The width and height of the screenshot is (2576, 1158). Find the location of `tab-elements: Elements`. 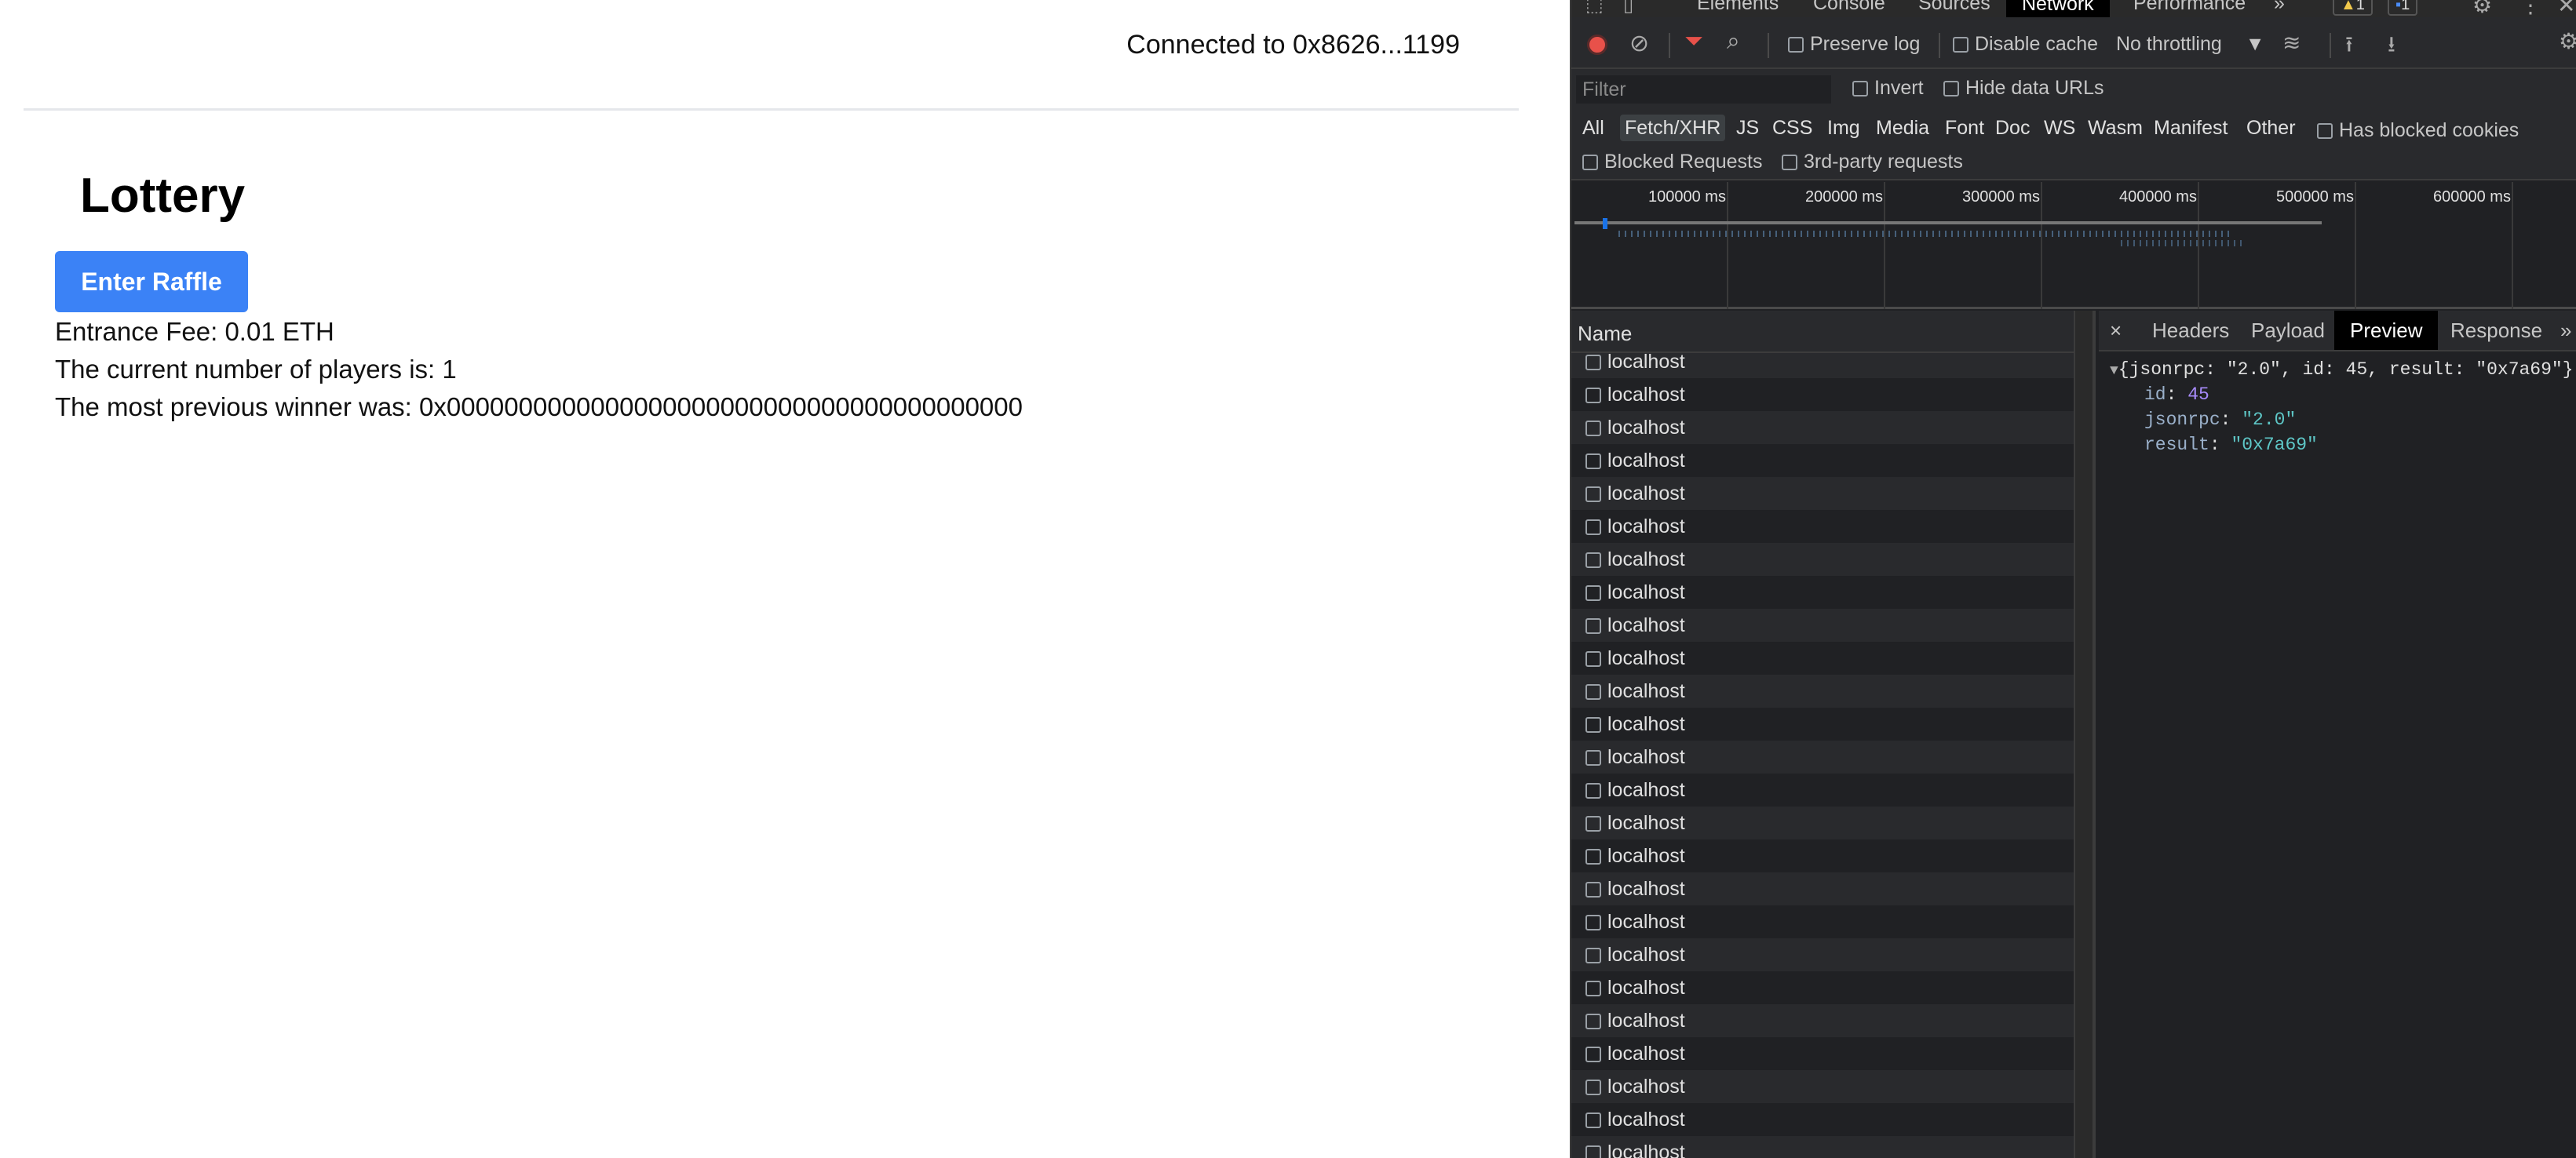

tab-elements: Elements is located at coordinates (1738, 7).